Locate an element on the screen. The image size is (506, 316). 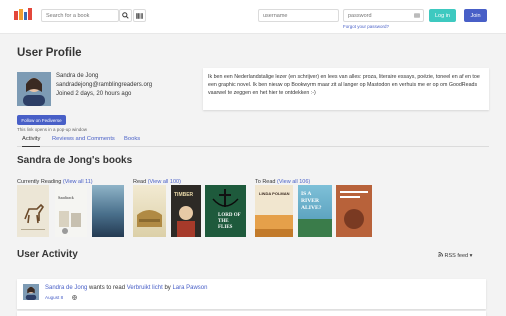
book-cover-title: TIMBER is located at coordinates (184, 195).